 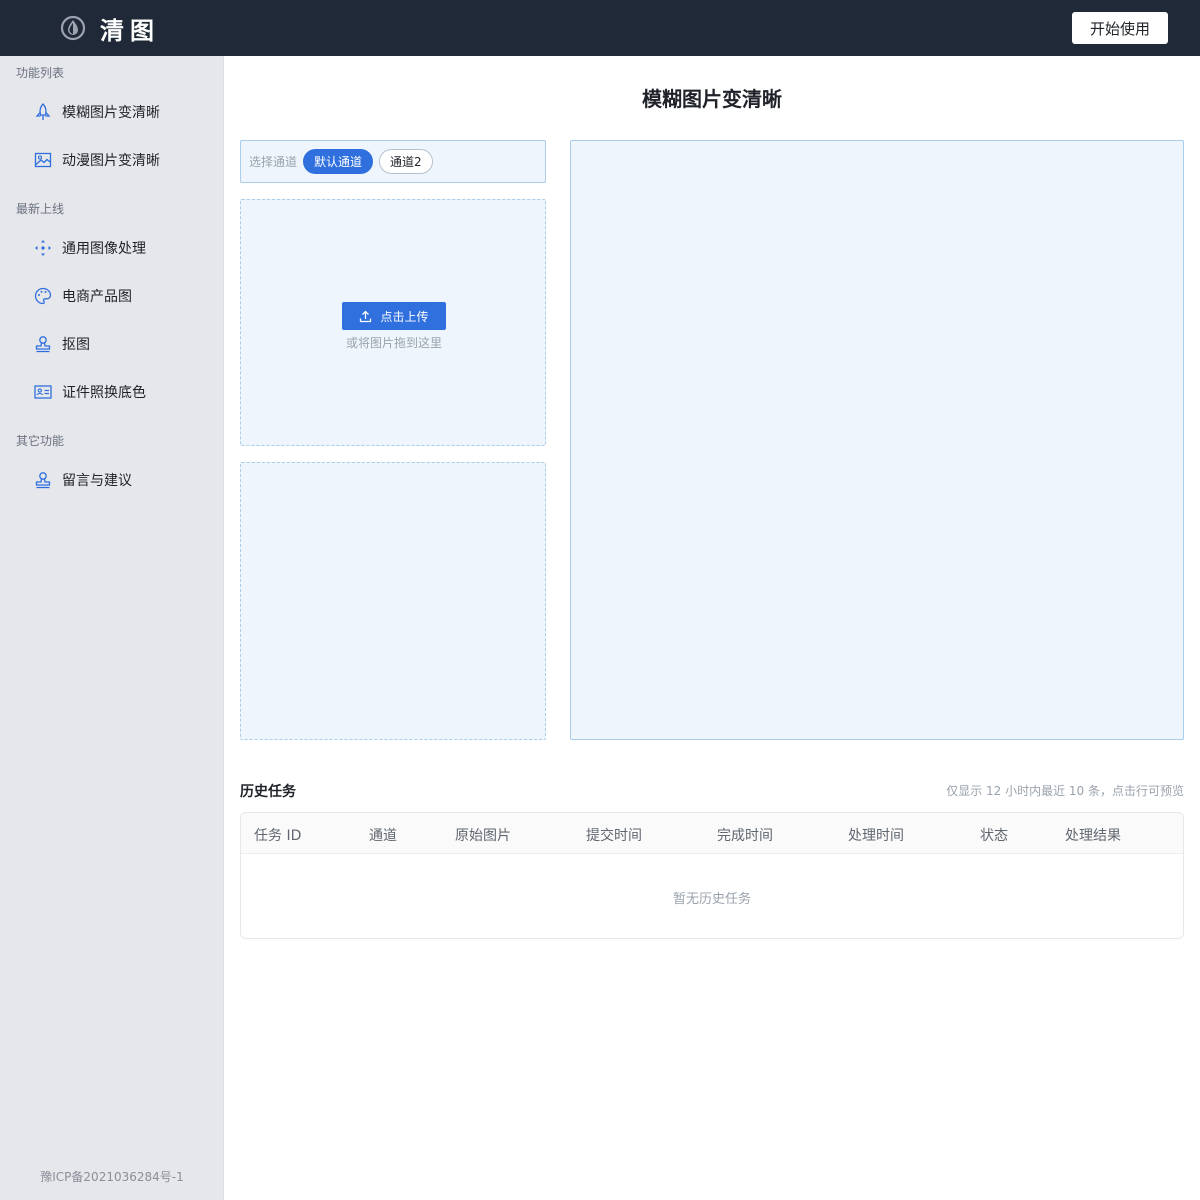 What do you see at coordinates (712, 833) in the screenshot?
I see `table-header: 任务 ID 通道 原始图片 提交时间 完成时间 处理时间 状态 处理结果` at bounding box center [712, 833].